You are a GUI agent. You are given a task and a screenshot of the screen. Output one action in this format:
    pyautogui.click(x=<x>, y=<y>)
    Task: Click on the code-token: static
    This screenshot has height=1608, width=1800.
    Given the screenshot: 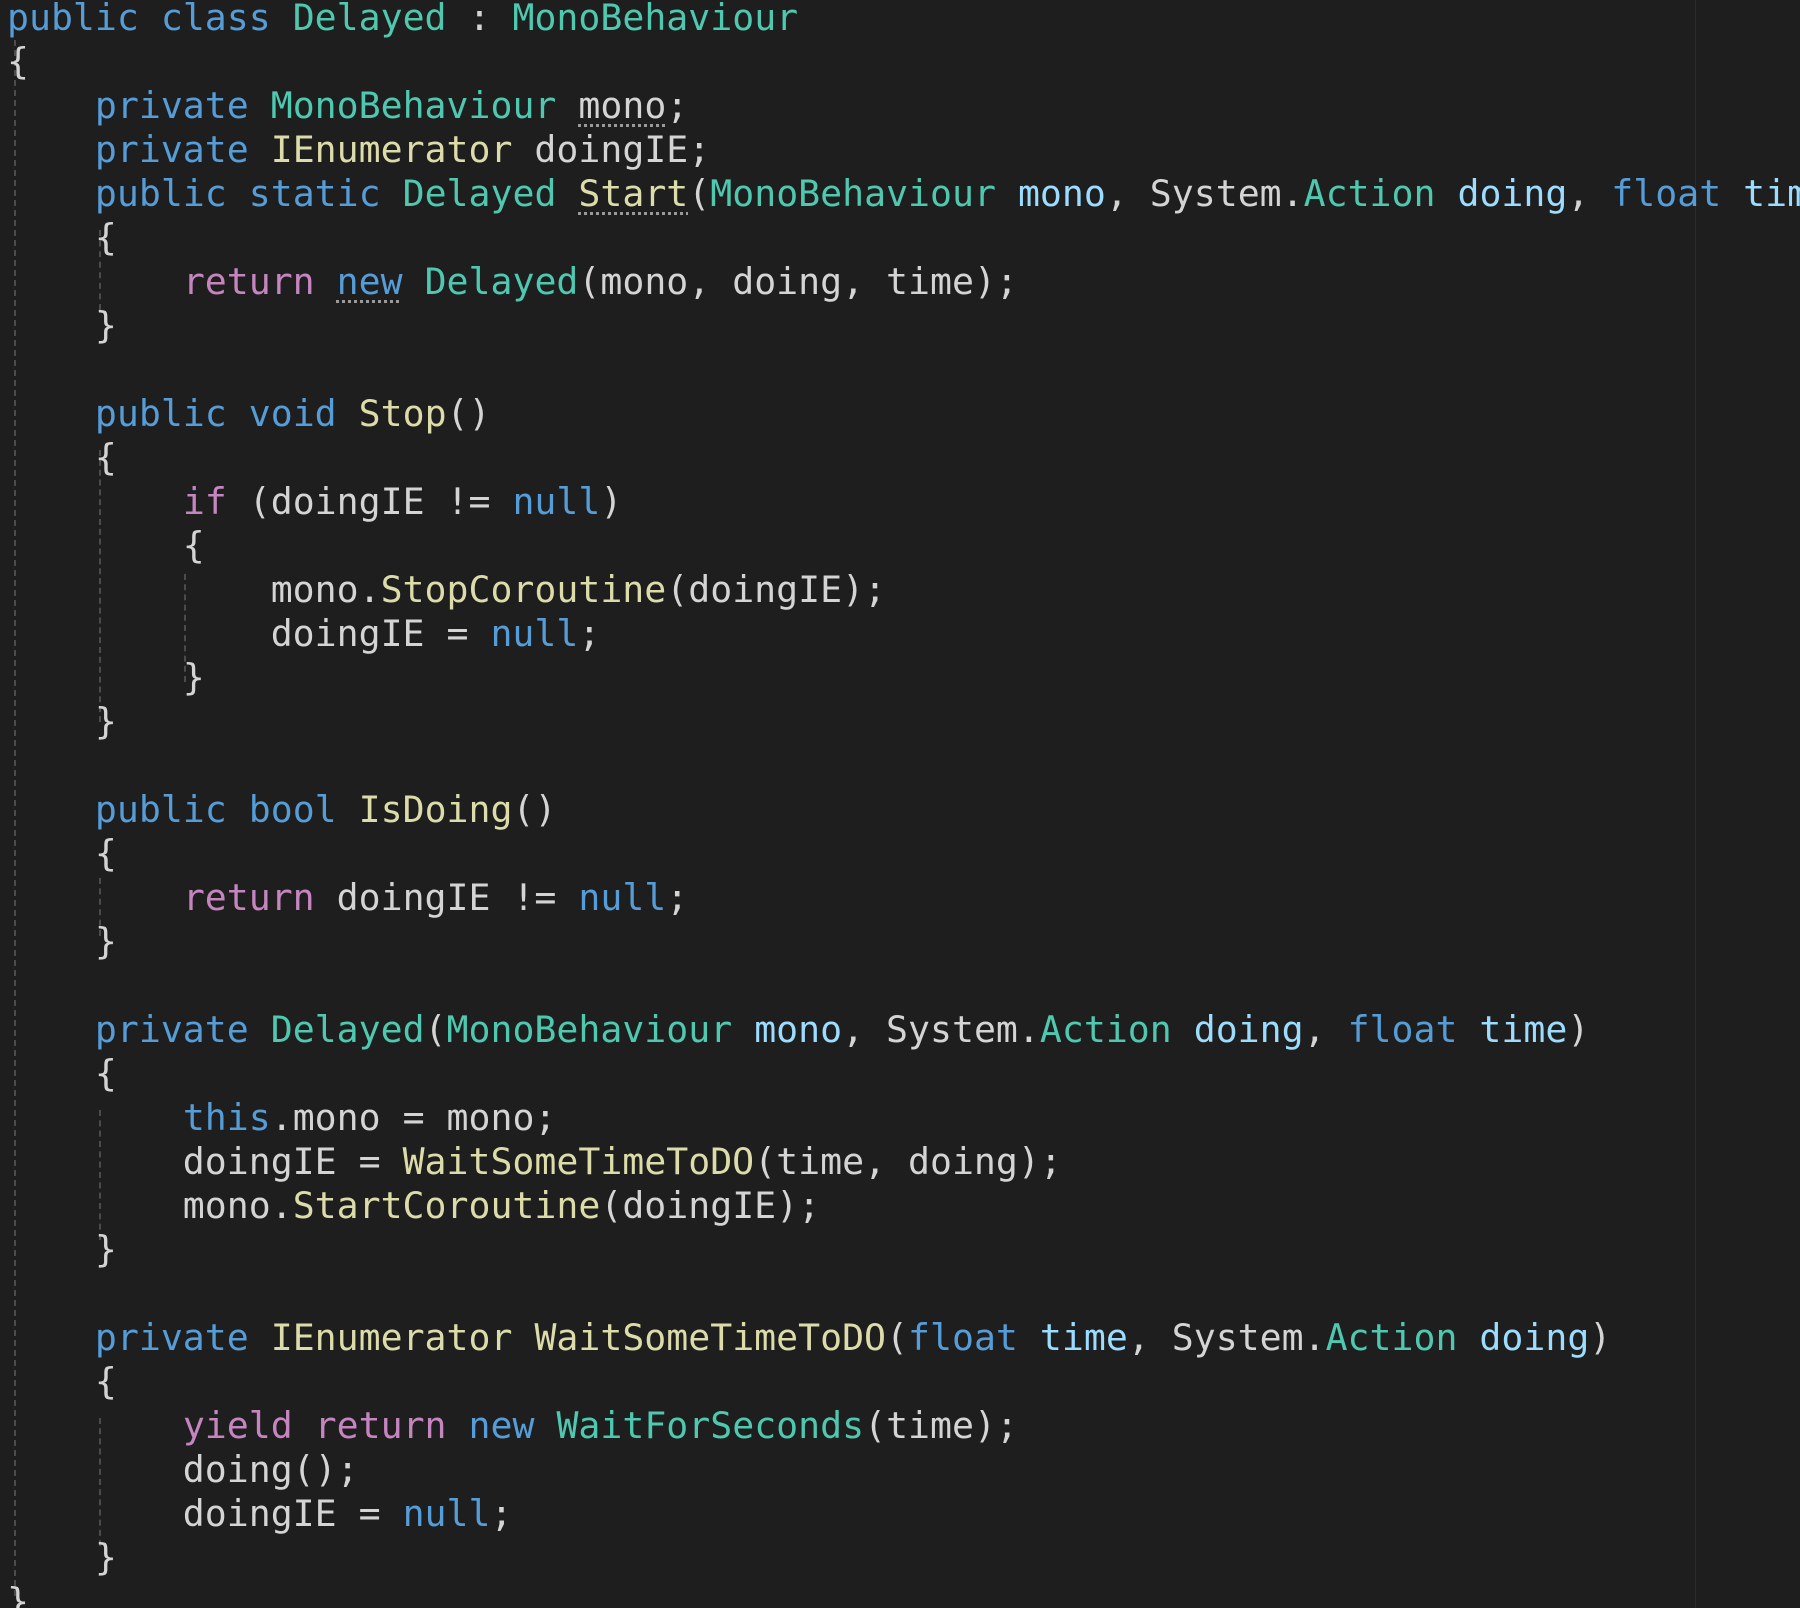 What is the action you would take?
    pyautogui.click(x=314, y=193)
    